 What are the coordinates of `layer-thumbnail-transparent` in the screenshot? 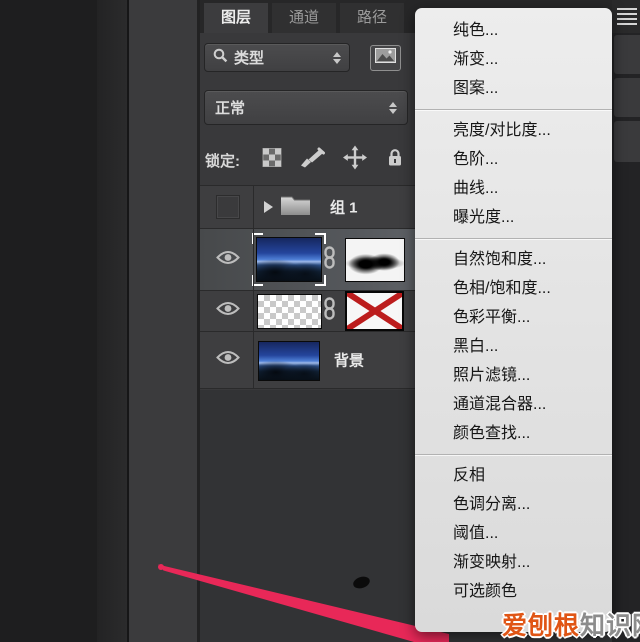 It's located at (289, 311).